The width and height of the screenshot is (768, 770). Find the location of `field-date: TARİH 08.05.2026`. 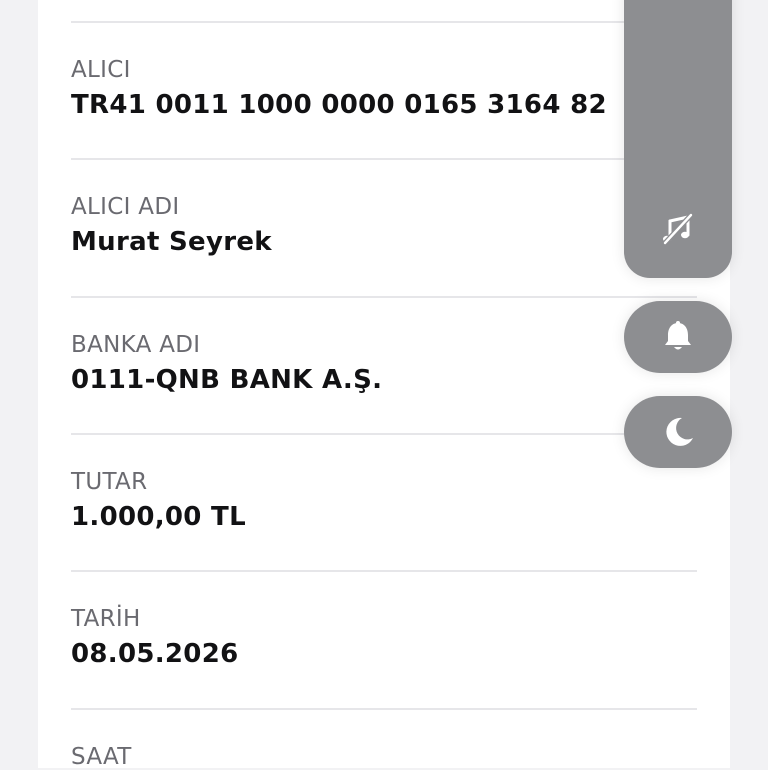

field-date: TARİH 08.05.2026 is located at coordinates (384, 619).